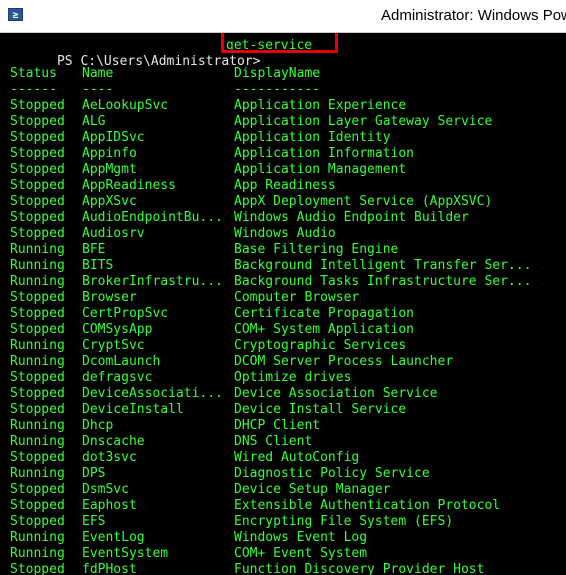  I want to click on service-displayname: Certificate Propagation, so click(324, 313).